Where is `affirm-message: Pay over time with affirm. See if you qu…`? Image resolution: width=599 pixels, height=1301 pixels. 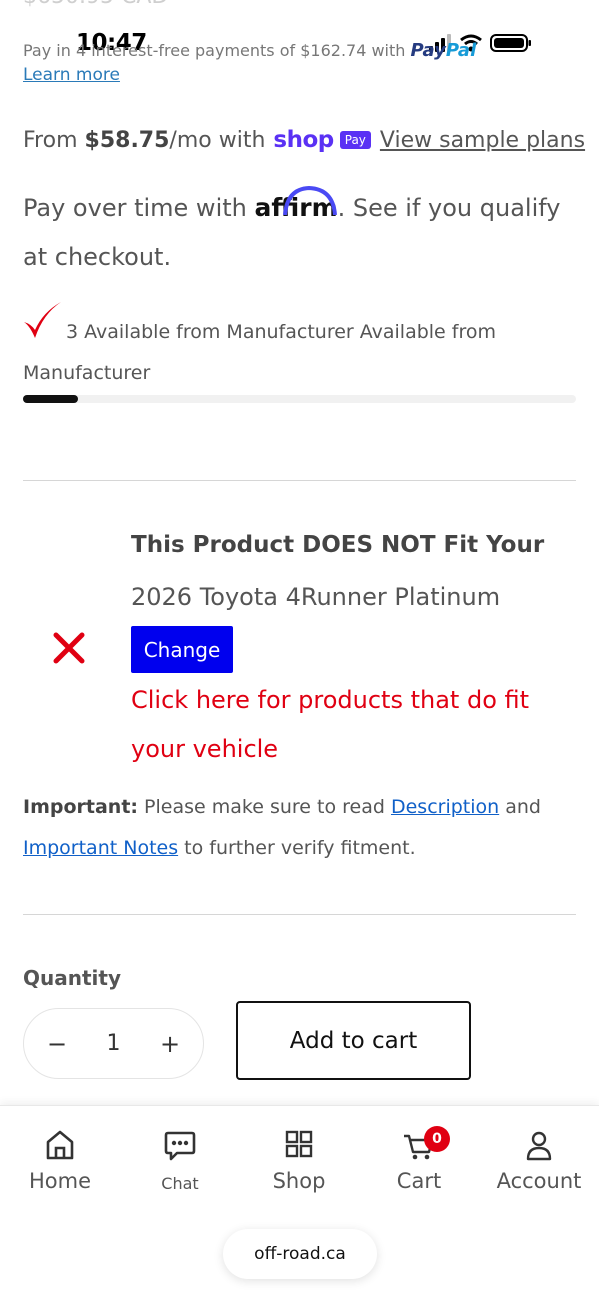 affirm-message: Pay over time with affirm. See if you qu… is located at coordinates (298, 232).